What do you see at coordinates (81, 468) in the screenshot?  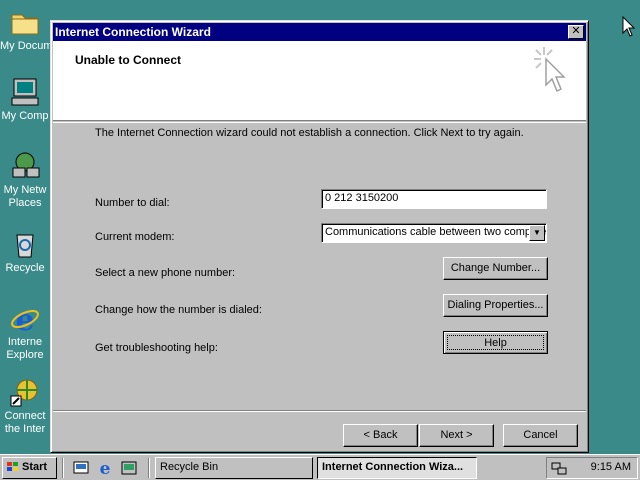 I see `show-desktop-icon` at bounding box center [81, 468].